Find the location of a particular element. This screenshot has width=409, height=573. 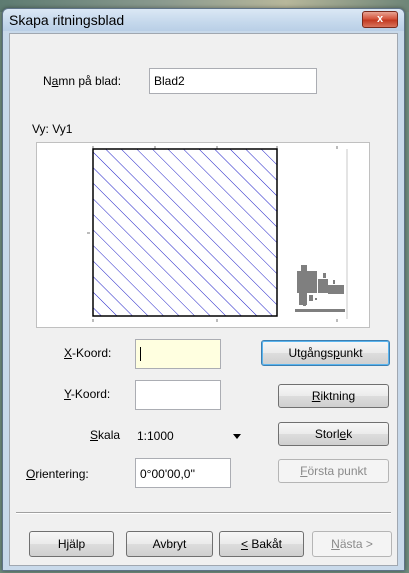

orientation-input: 0°00'00,0'' is located at coordinates (183, 473).